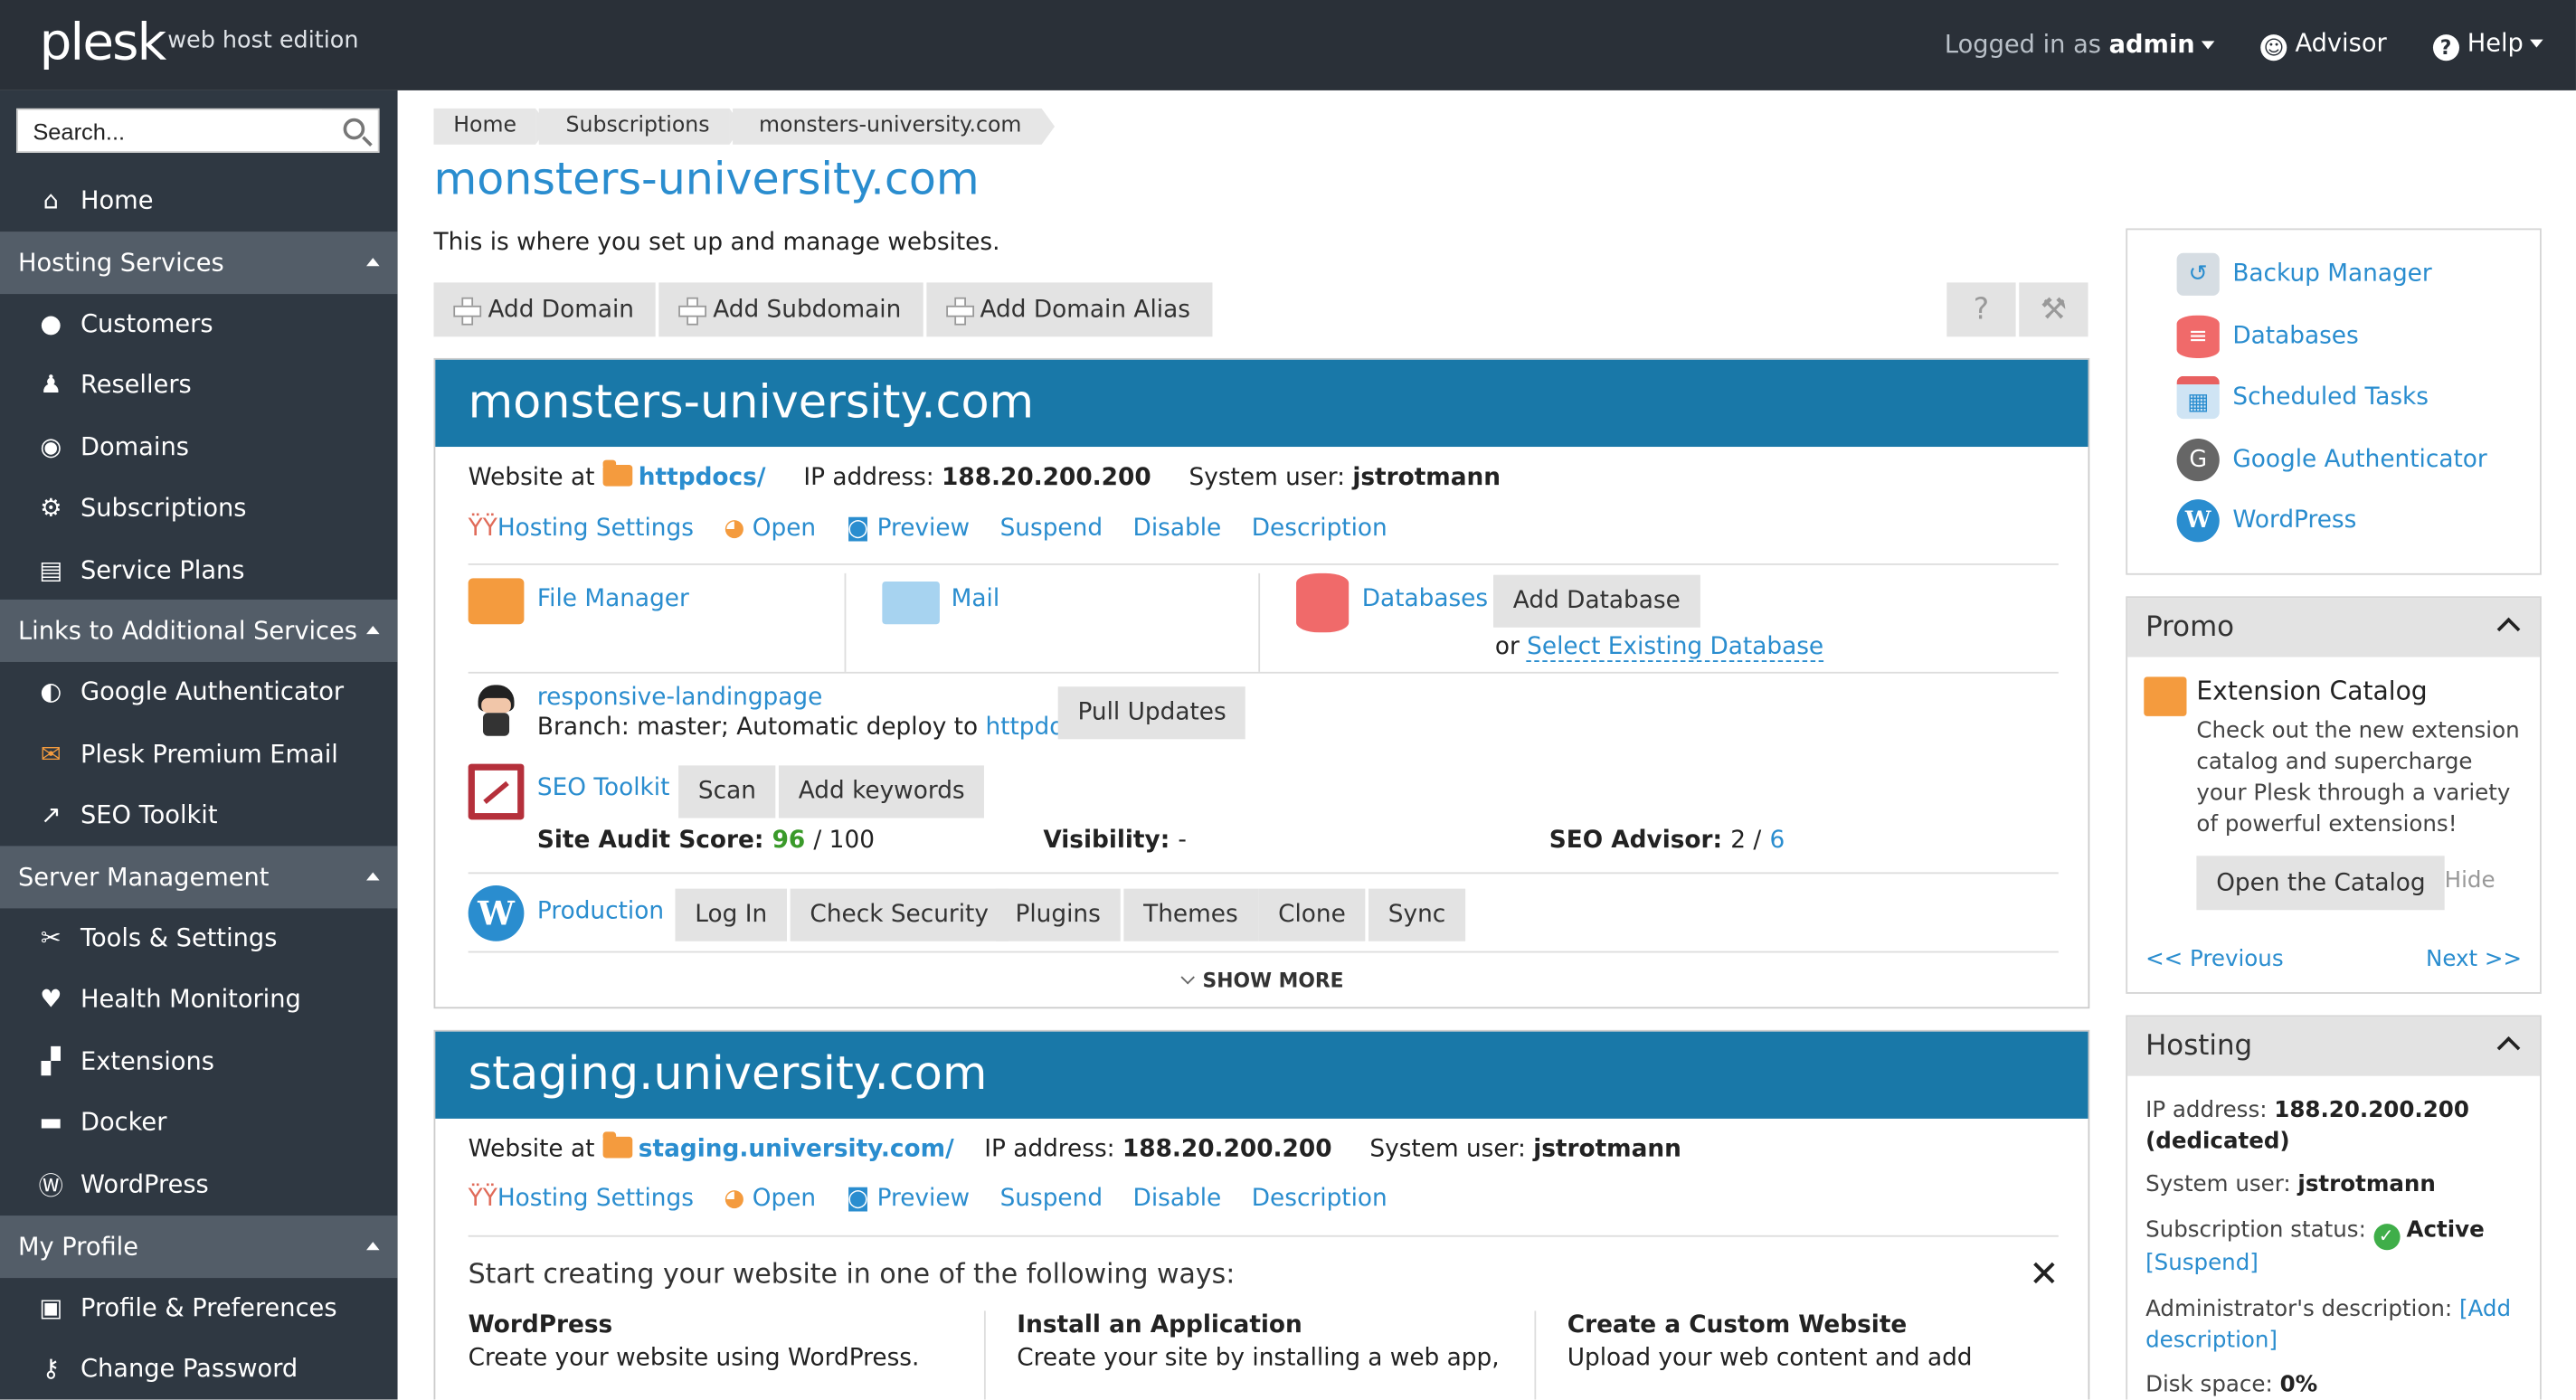  Describe the element at coordinates (1151, 713) in the screenshot. I see `pull-updates-button: Pull Updates` at that location.